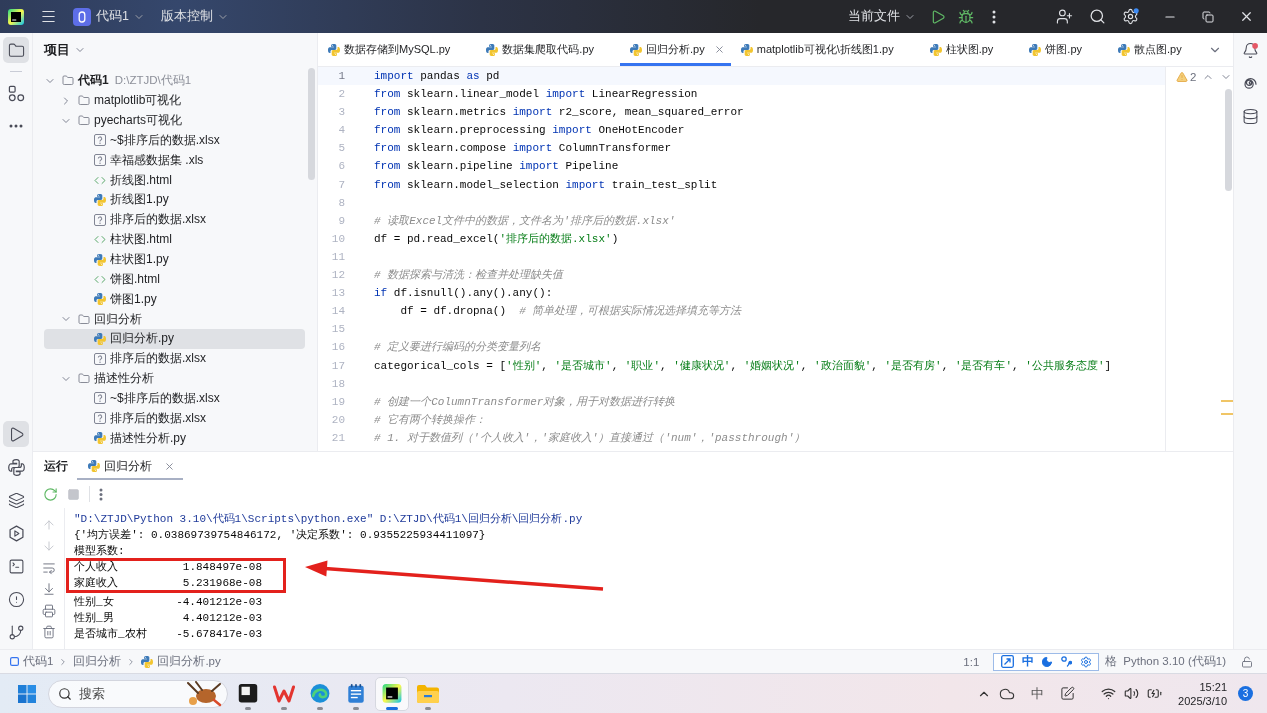 The image size is (1267, 713). Describe the element at coordinates (284, 693) in the screenshot. I see `w-logo-icon` at that location.